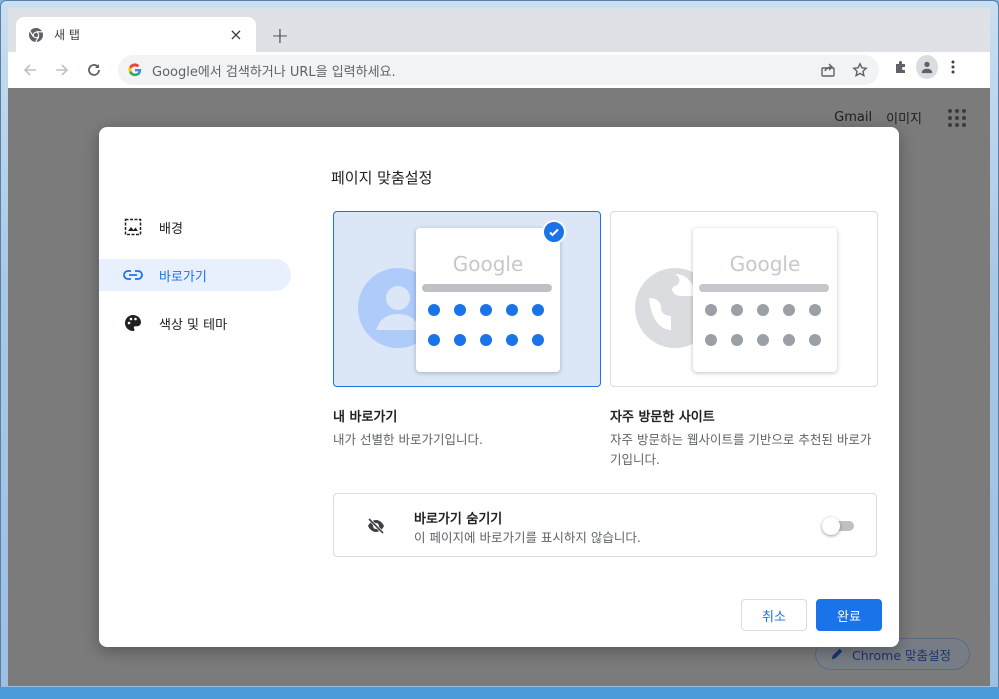 The width and height of the screenshot is (999, 699). Describe the element at coordinates (135, 70) in the screenshot. I see `google-g-icon` at that location.